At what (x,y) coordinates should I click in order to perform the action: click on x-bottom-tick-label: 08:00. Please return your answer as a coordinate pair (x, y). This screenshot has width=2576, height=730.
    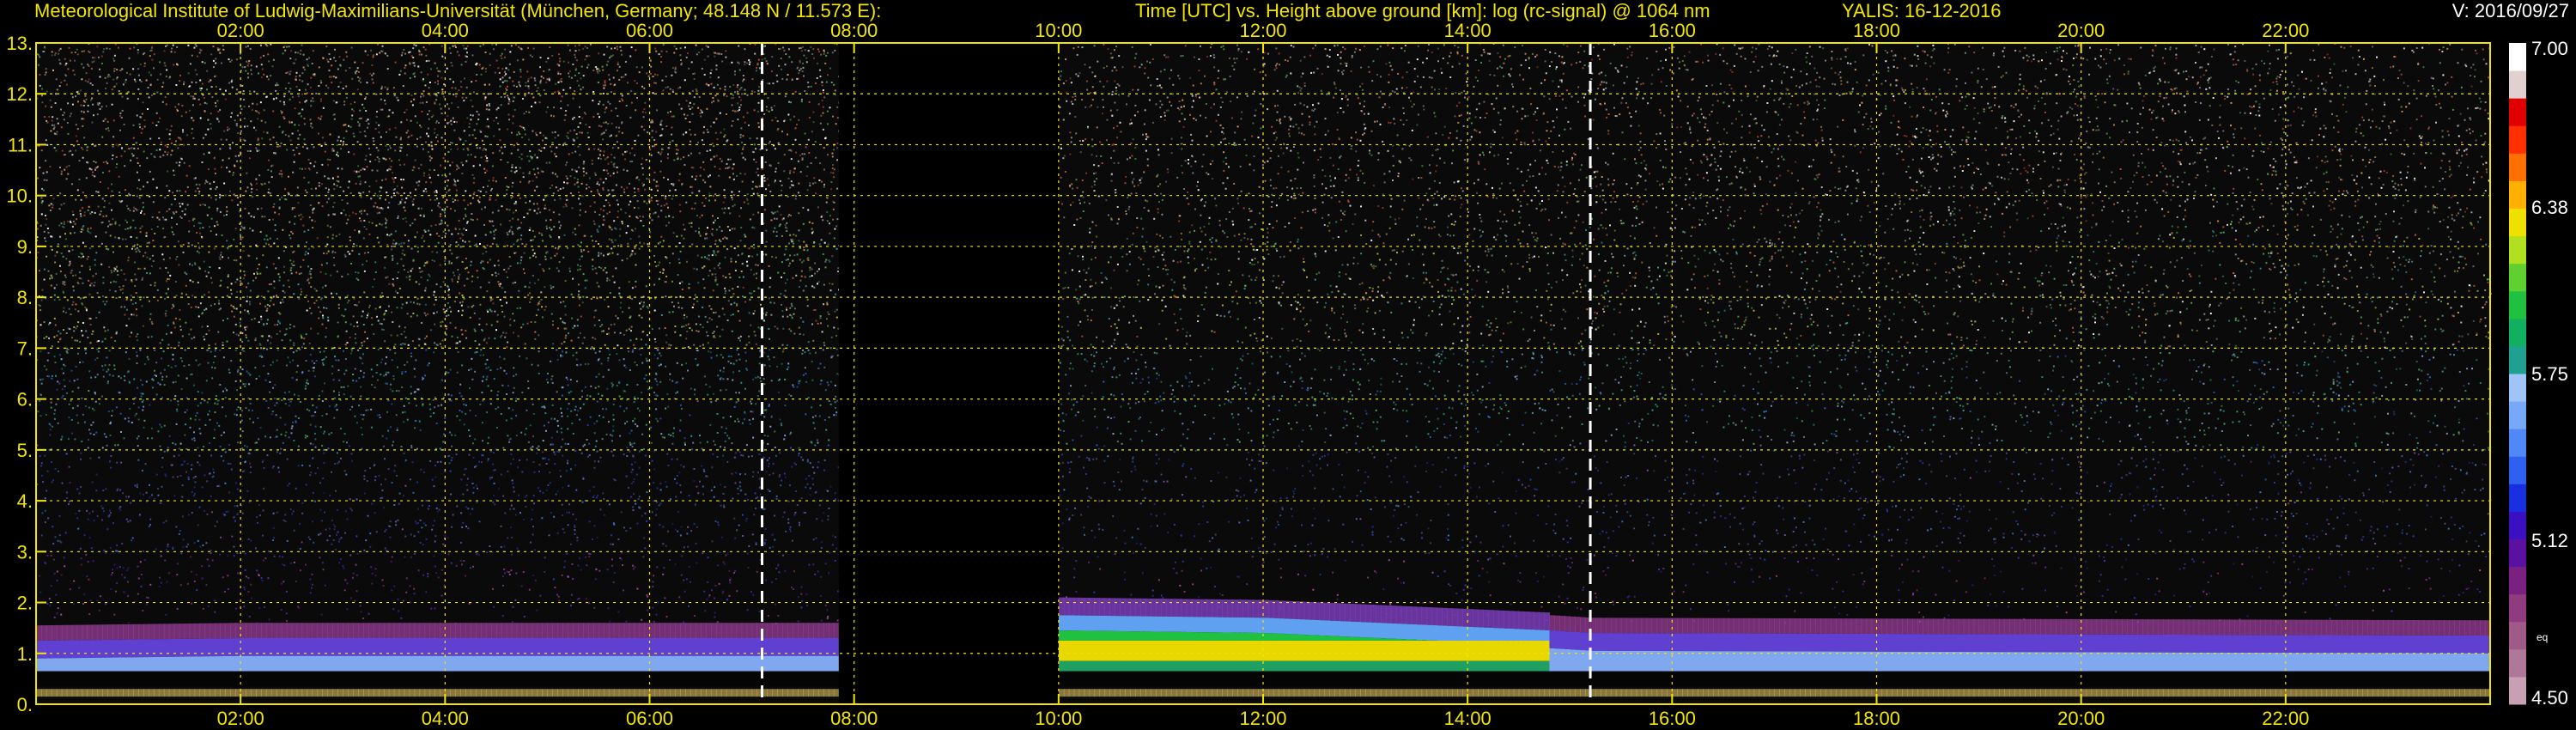
    Looking at the image, I should click on (854, 718).